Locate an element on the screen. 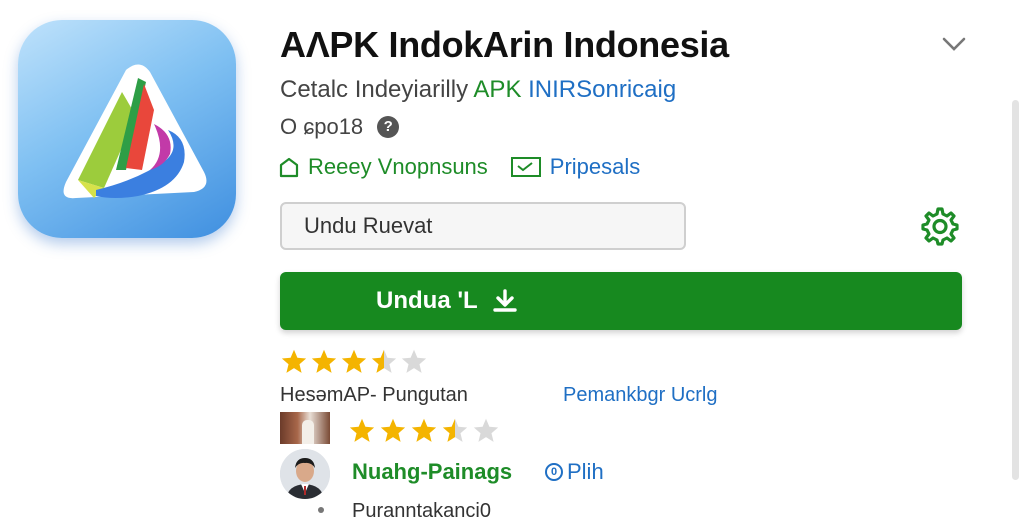  chevron-down-icon is located at coordinates (954, 44).